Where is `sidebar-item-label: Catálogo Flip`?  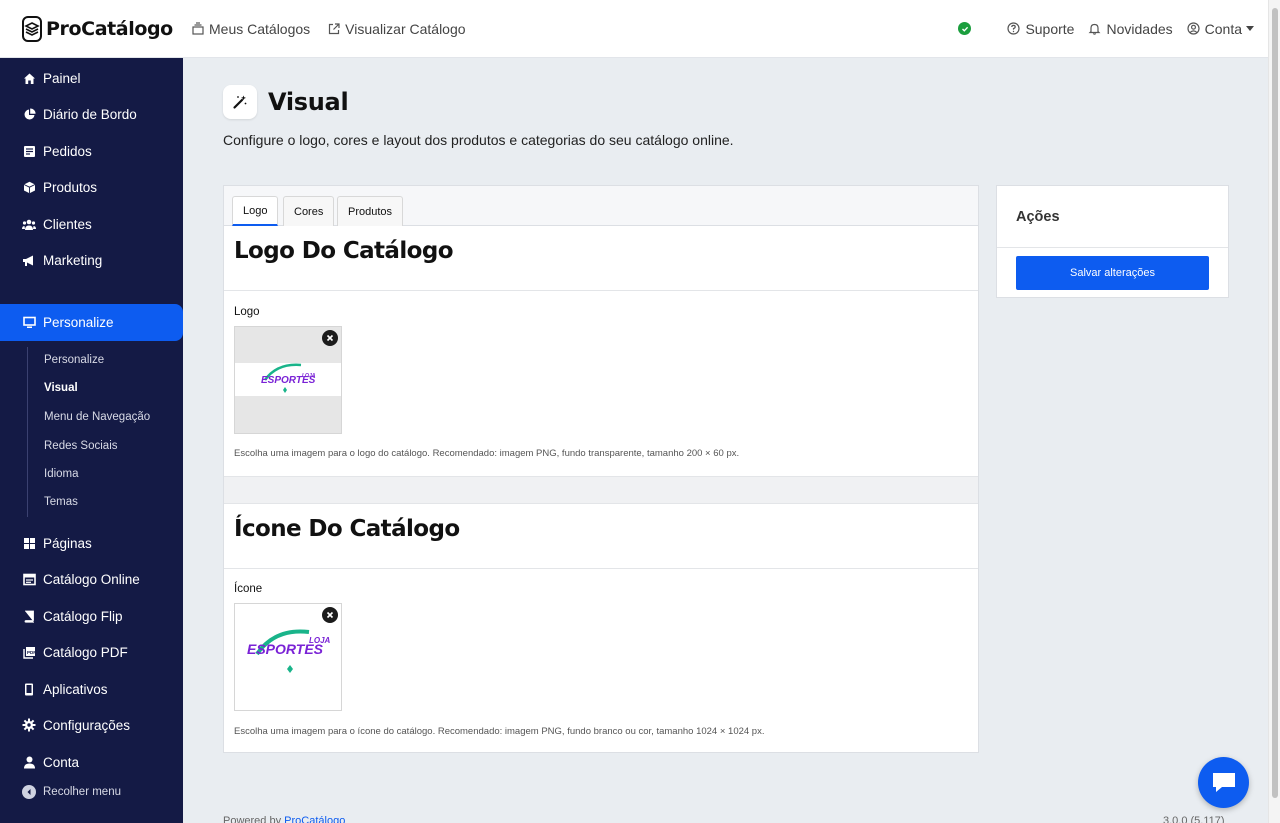
sidebar-item-label: Catálogo Flip is located at coordinates (83, 616).